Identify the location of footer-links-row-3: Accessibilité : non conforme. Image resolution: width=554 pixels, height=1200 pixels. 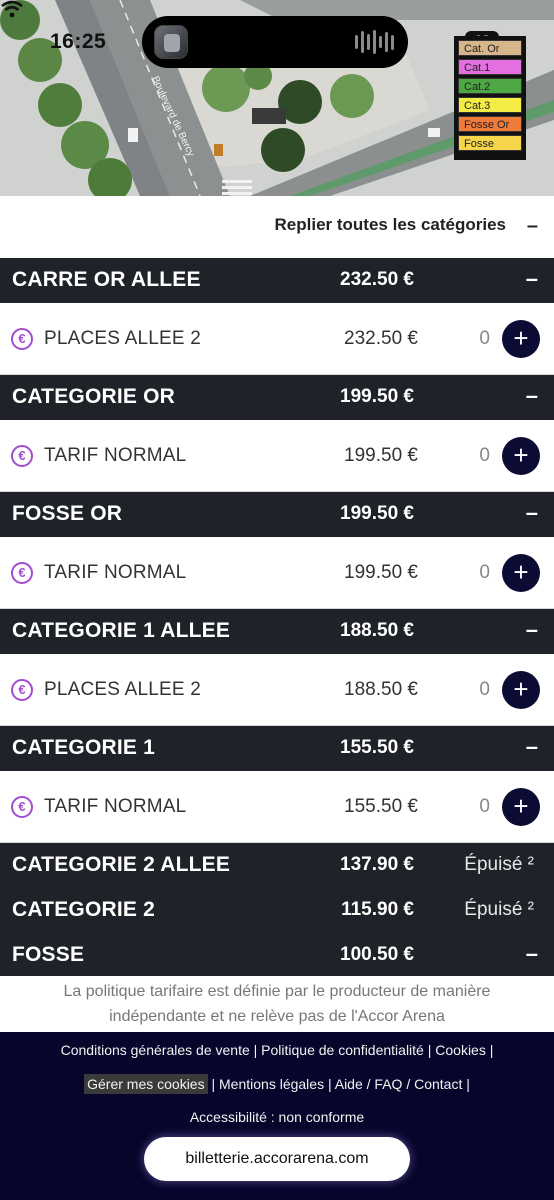
(277, 1117).